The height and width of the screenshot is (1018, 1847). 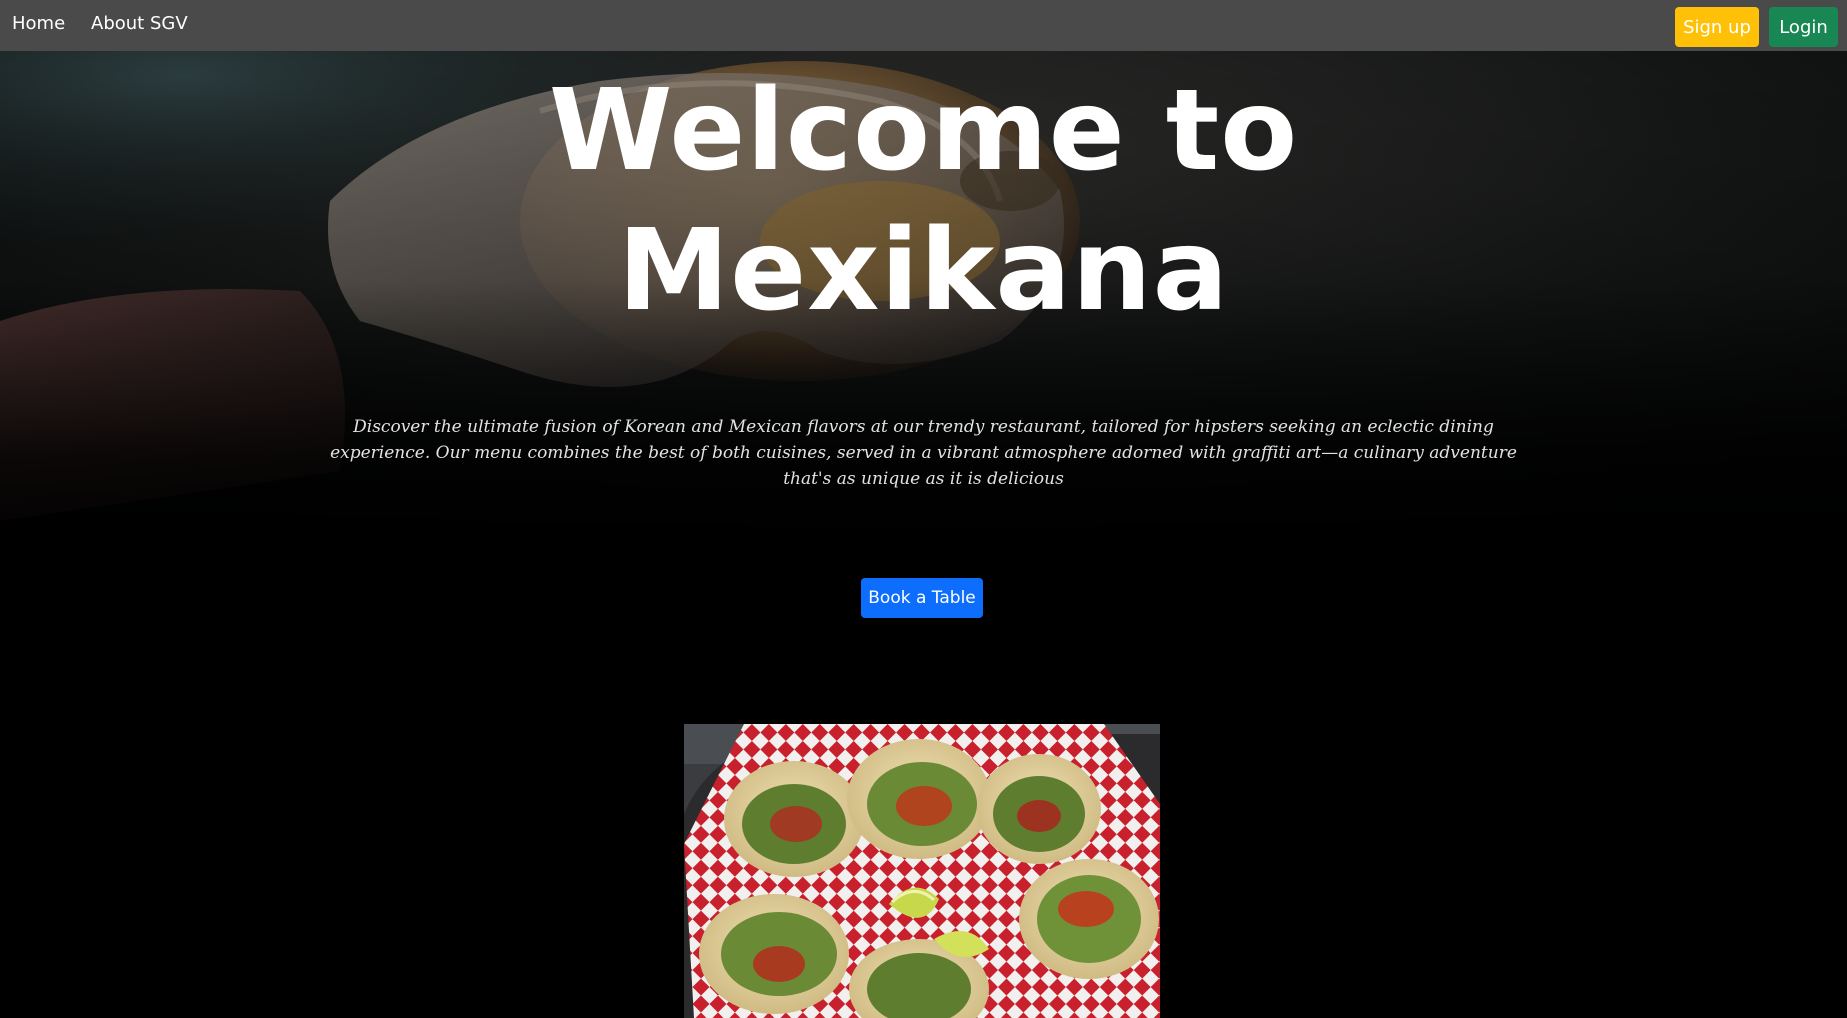 What do you see at coordinates (1803, 27) in the screenshot?
I see `login-button: Login` at bounding box center [1803, 27].